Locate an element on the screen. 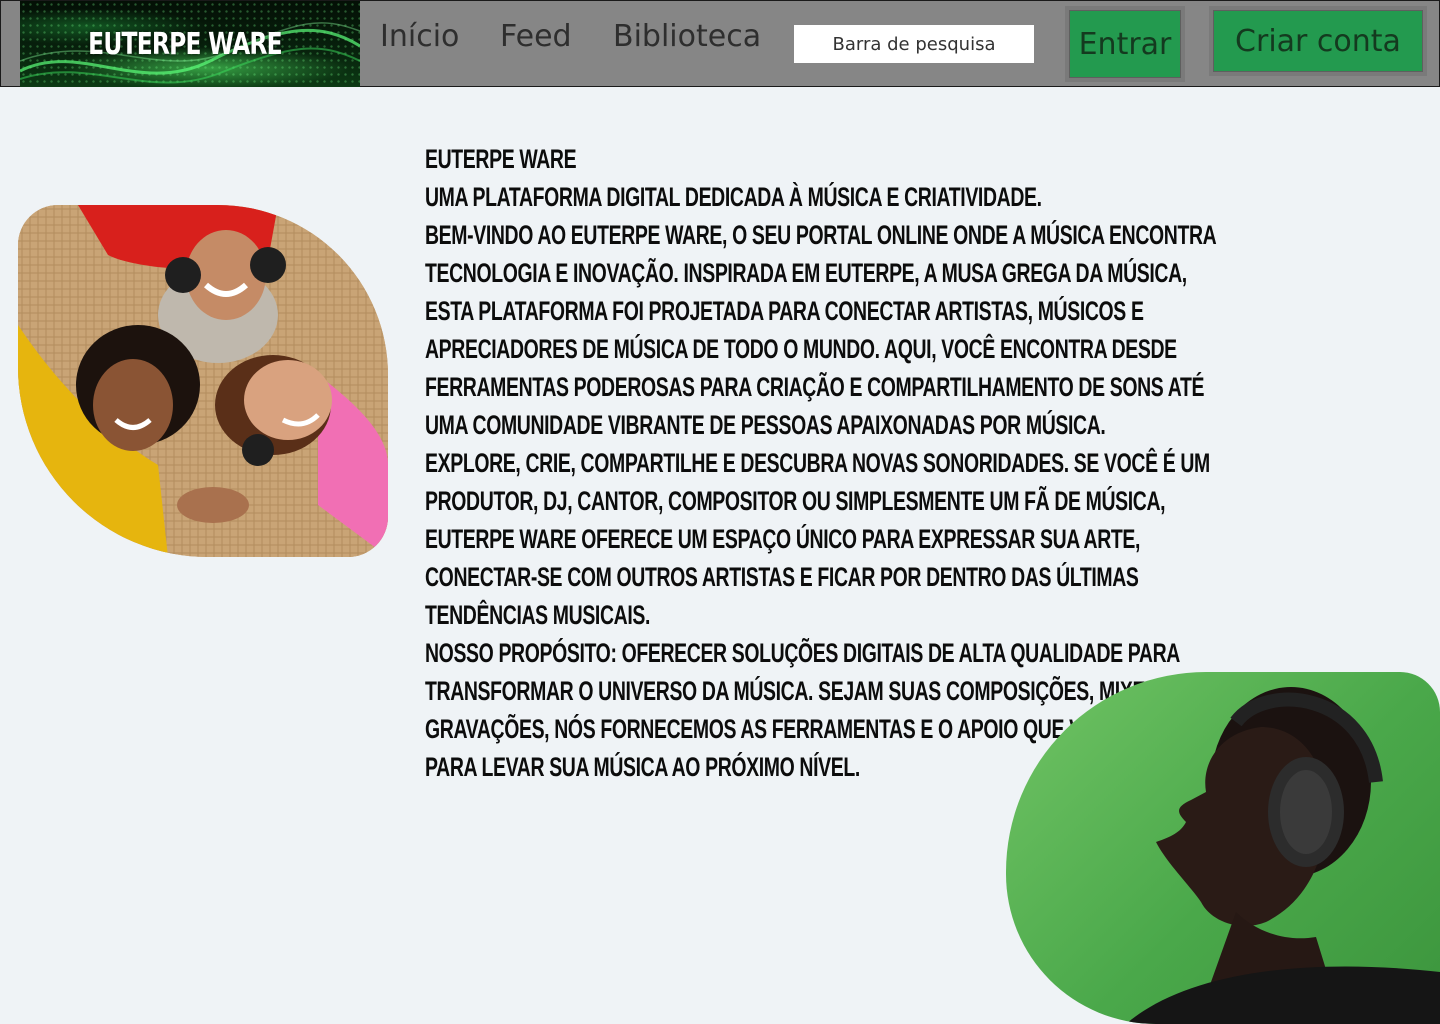 The image size is (1440, 1024). friends-photo-illustration is located at coordinates (203, 381).